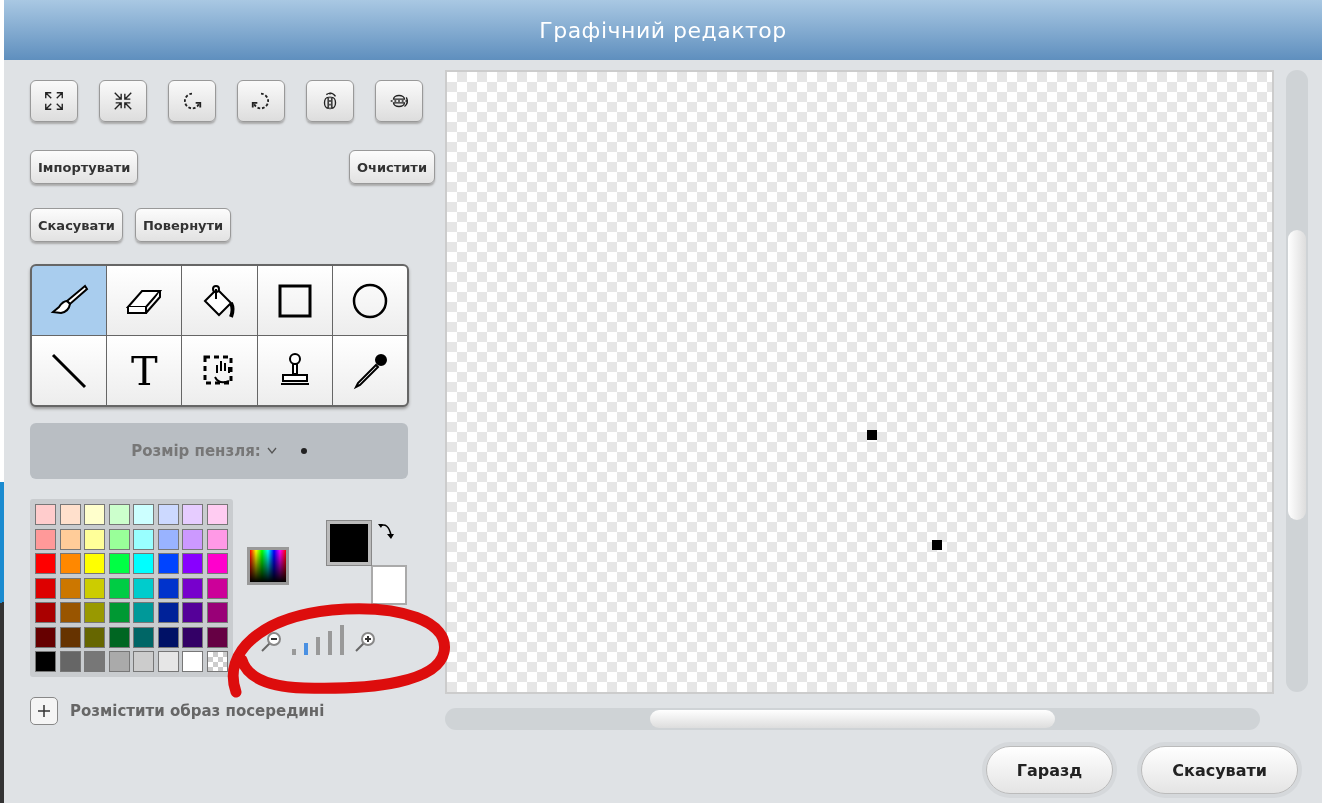 The image size is (1322, 803). Describe the element at coordinates (267, 566) in the screenshot. I see `color-spectrum` at that location.